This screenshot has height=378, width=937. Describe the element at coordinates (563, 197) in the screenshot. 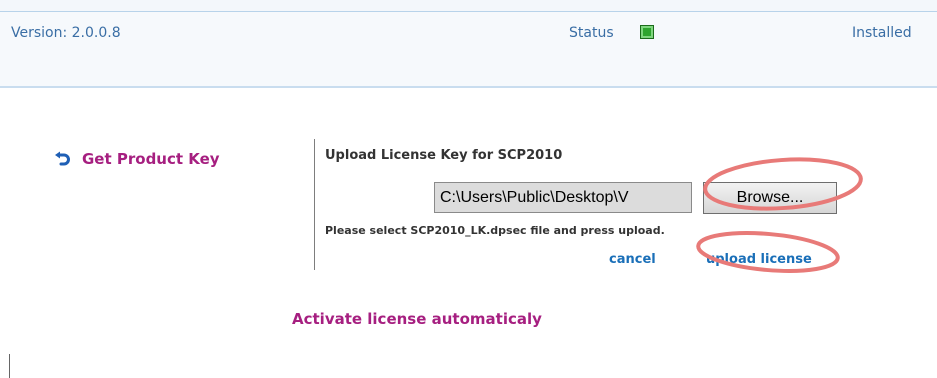

I see `license-file-path-field: C:\Users\Public\Desktop\V` at that location.